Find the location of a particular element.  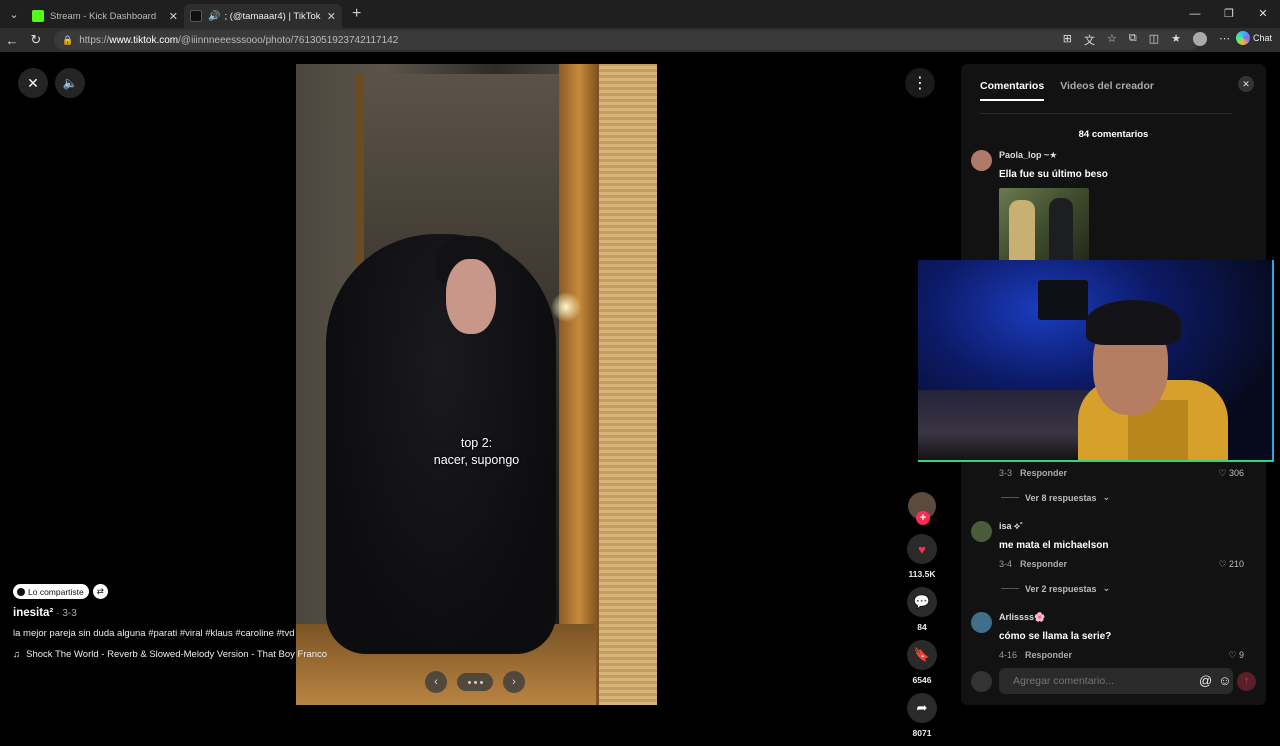

share-icon: ➦ is located at coordinates (922, 708).